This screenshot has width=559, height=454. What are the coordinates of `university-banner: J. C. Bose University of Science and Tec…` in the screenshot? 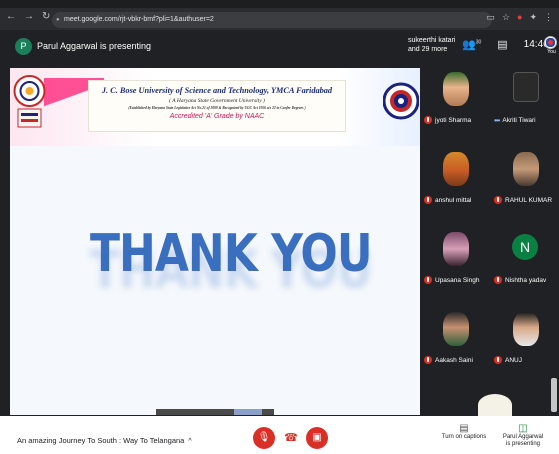 It's located at (217, 106).